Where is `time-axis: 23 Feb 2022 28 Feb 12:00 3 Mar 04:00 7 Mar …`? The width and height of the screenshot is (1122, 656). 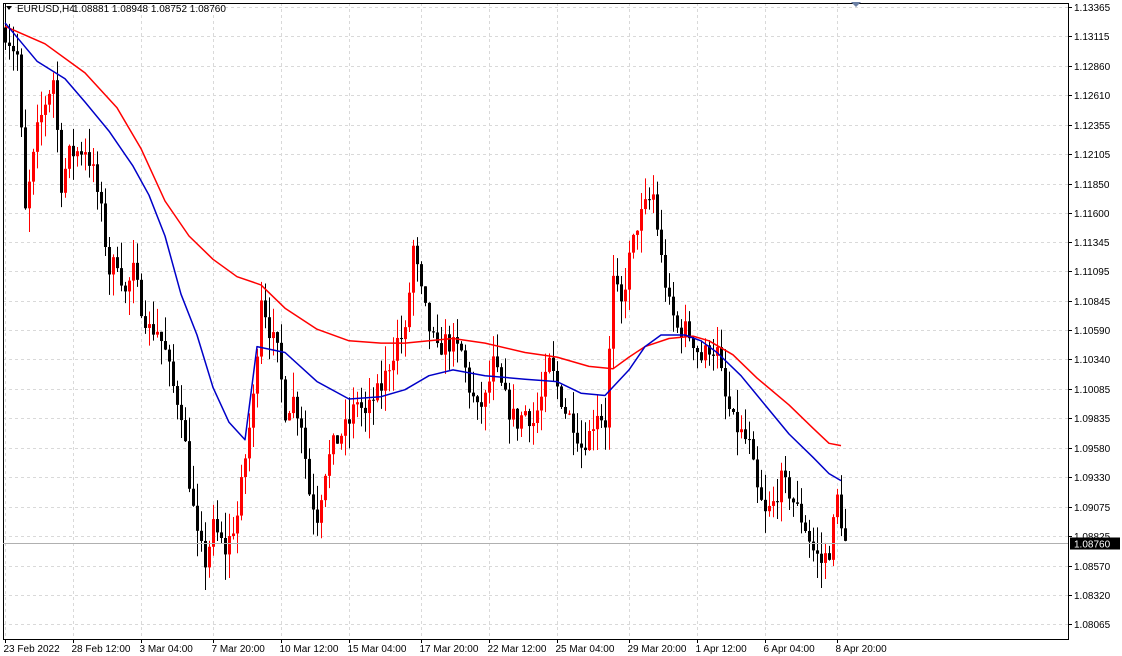 time-axis: 23 Feb 2022 28 Feb 12:00 3 Mar 04:00 7 Mar … is located at coordinates (446, 647).